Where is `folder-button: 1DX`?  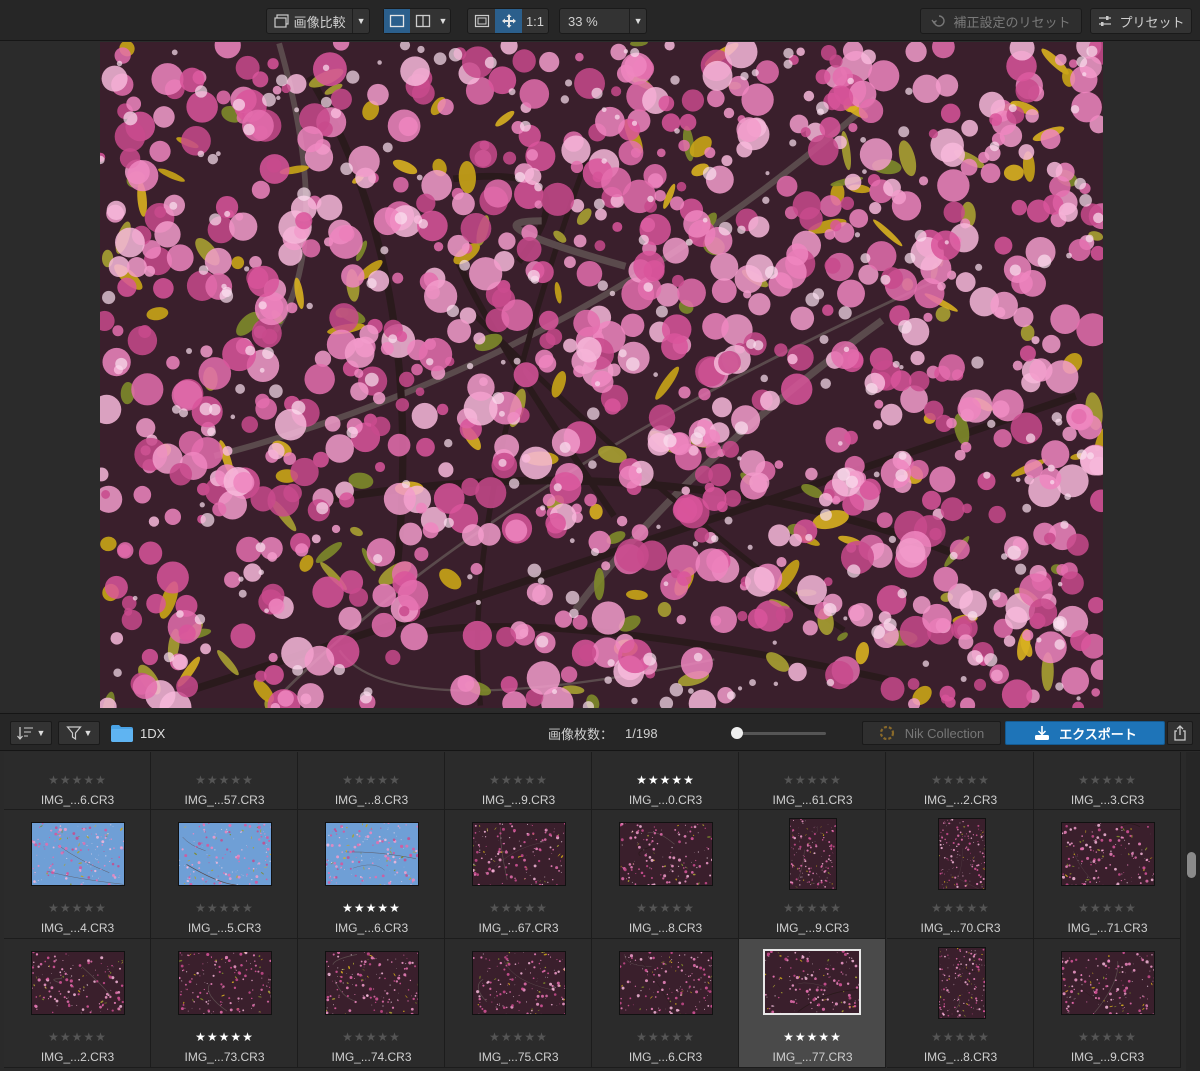 folder-button: 1DX is located at coordinates (137, 733).